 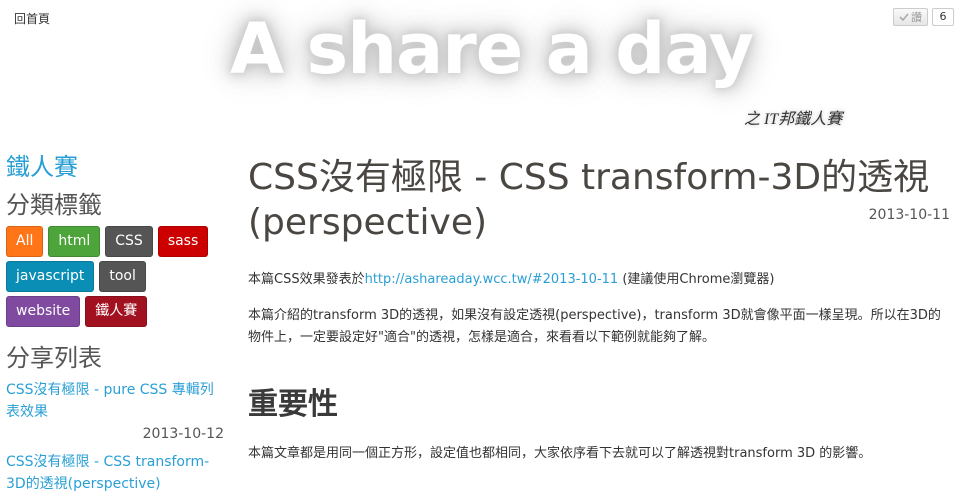 What do you see at coordinates (492, 279) in the screenshot?
I see `demo-link: http://ashareaday.wcc.tw/#2013-10-11` at bounding box center [492, 279].